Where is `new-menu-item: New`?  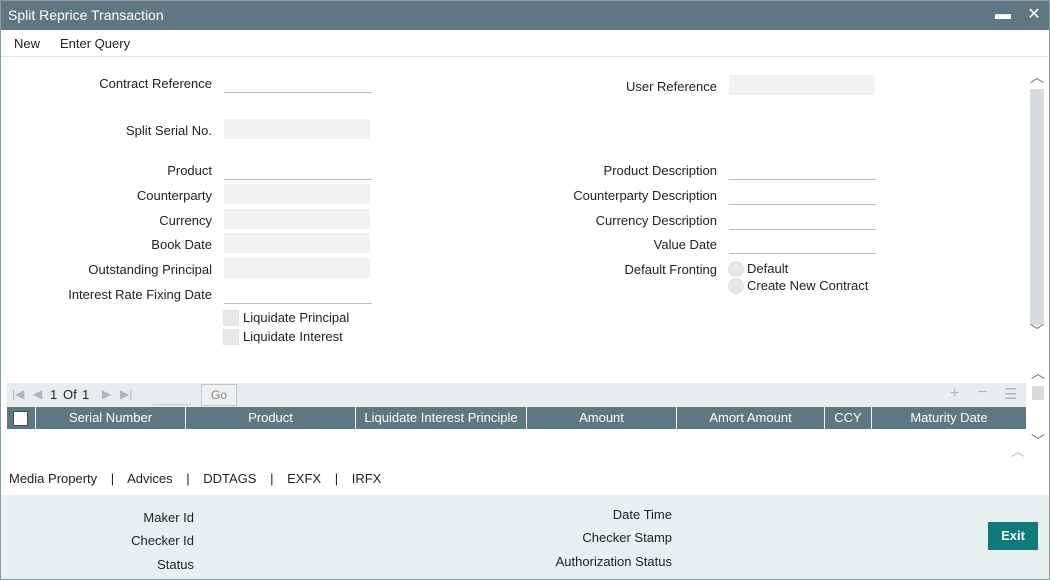
new-menu-item: New is located at coordinates (27, 43).